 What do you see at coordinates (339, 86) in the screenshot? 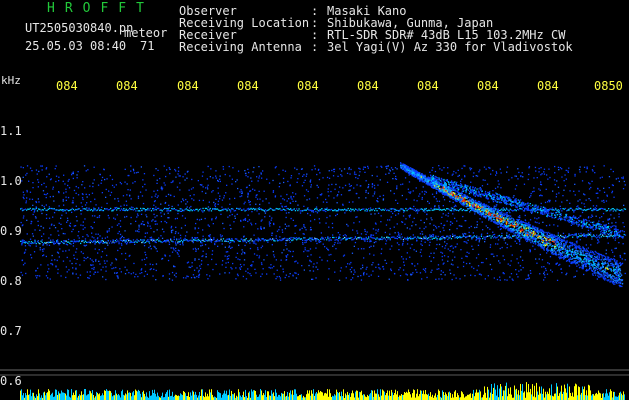
I see `x-axis-time-labels: 084 084 084 084 084 084 084 084 084 0850` at bounding box center [339, 86].